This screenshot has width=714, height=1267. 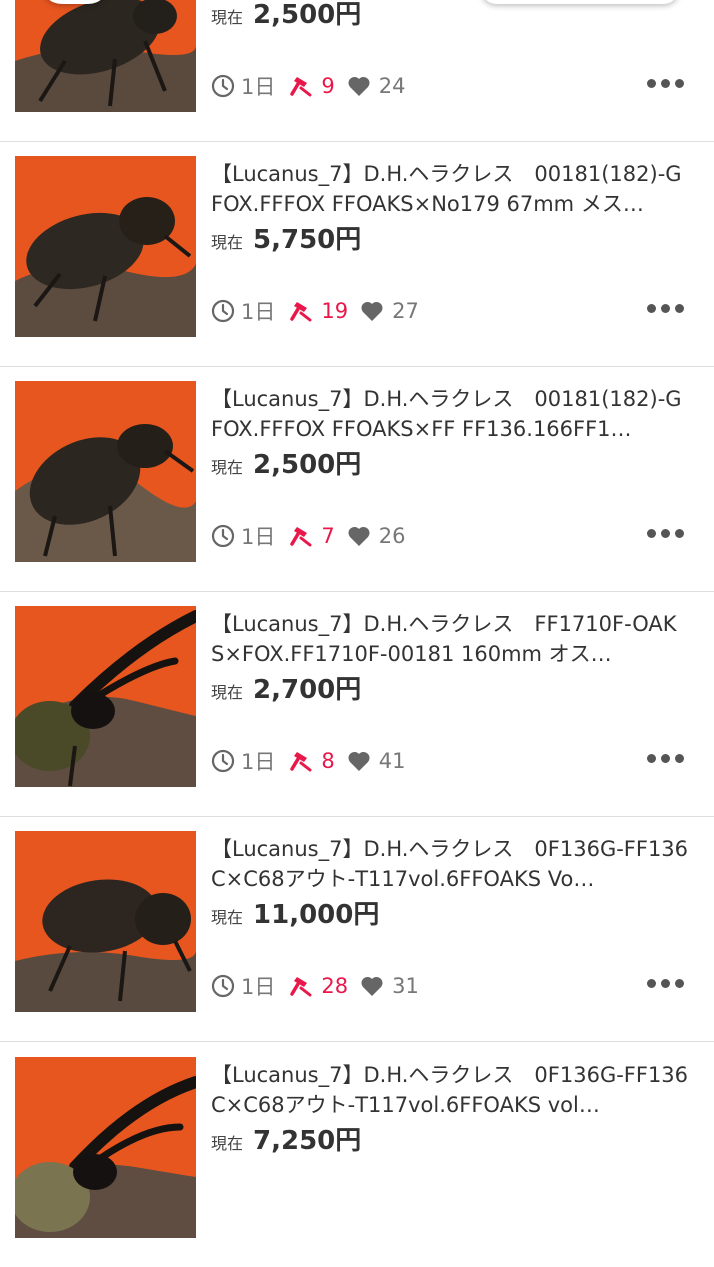 I want to click on list-item: 現在 2,500円 1日 9 24, so click(x=357, y=71).